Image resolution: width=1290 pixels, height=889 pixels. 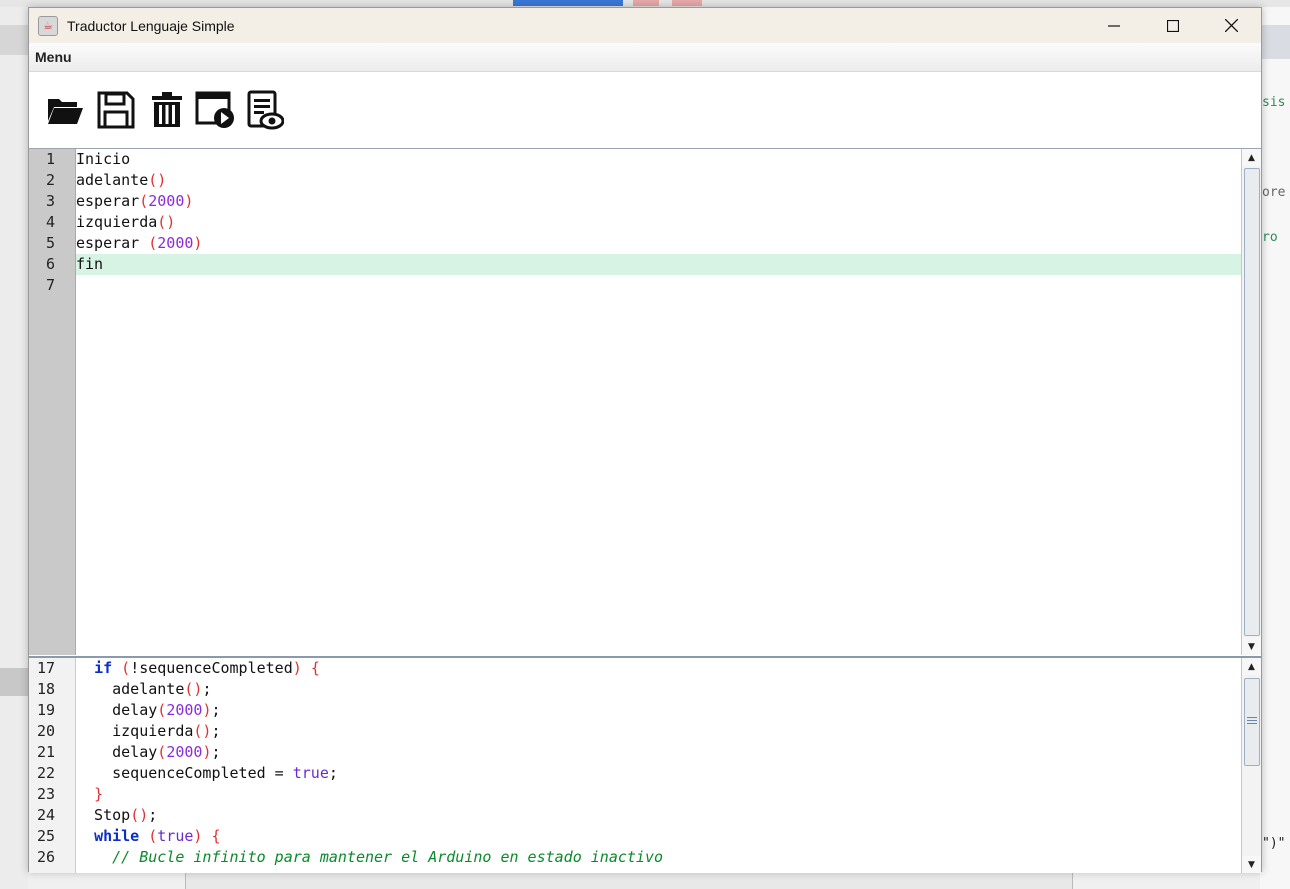 What do you see at coordinates (1274, 843) in the screenshot?
I see `background-text: ")"` at bounding box center [1274, 843].